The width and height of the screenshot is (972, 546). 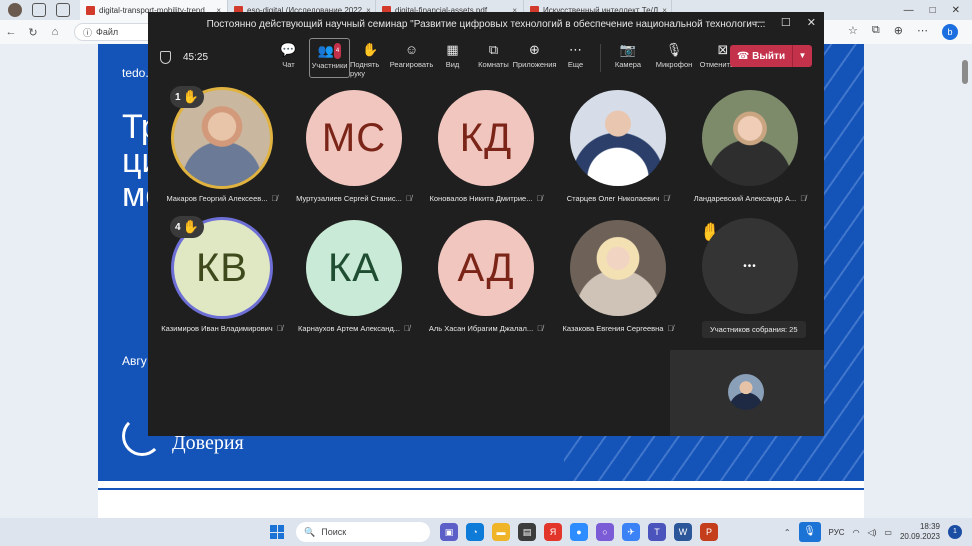 What do you see at coordinates (354, 279) in the screenshot?
I see `participant-tile: КА Карнаухов Артем Александ... 🎙̸` at bounding box center [354, 279].